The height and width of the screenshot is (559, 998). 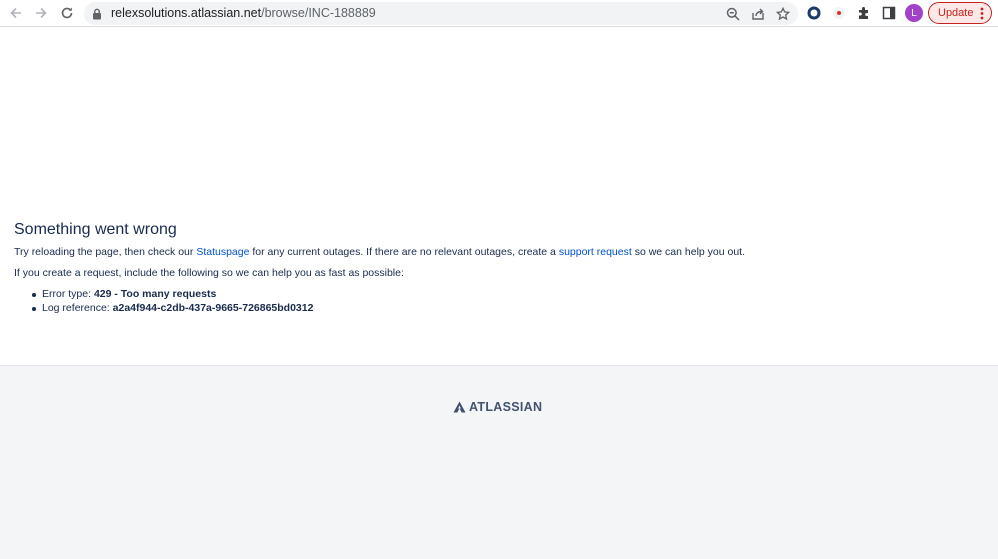 I want to click on more-icon, so click(x=982, y=15).